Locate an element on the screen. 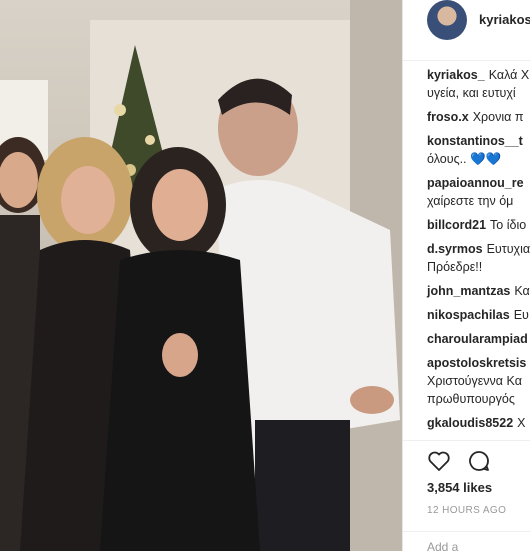  comment-username: billcord21 is located at coordinates (456, 225).